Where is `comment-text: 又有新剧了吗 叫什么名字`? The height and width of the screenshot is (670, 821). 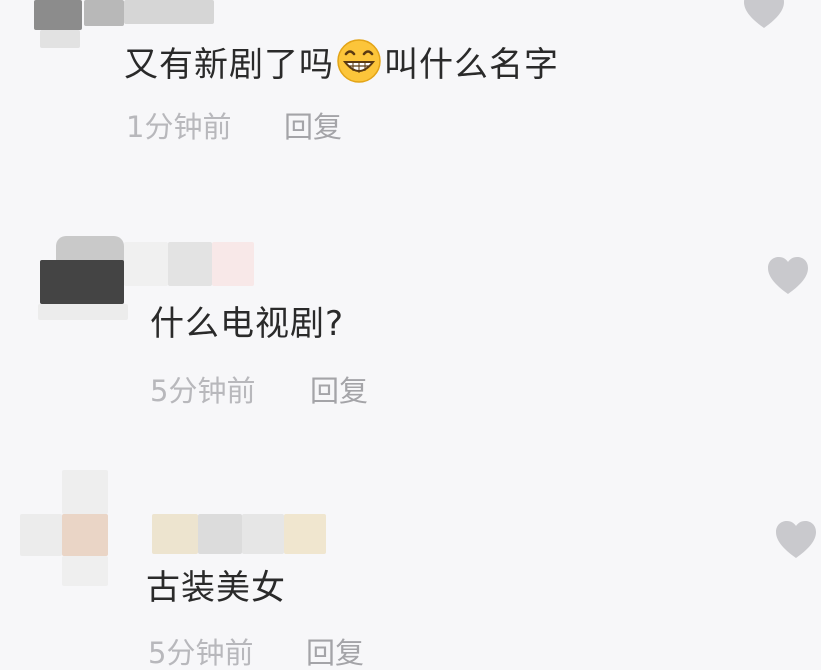 comment-text: 又有新剧了吗 叫什么名字 is located at coordinates (341, 61).